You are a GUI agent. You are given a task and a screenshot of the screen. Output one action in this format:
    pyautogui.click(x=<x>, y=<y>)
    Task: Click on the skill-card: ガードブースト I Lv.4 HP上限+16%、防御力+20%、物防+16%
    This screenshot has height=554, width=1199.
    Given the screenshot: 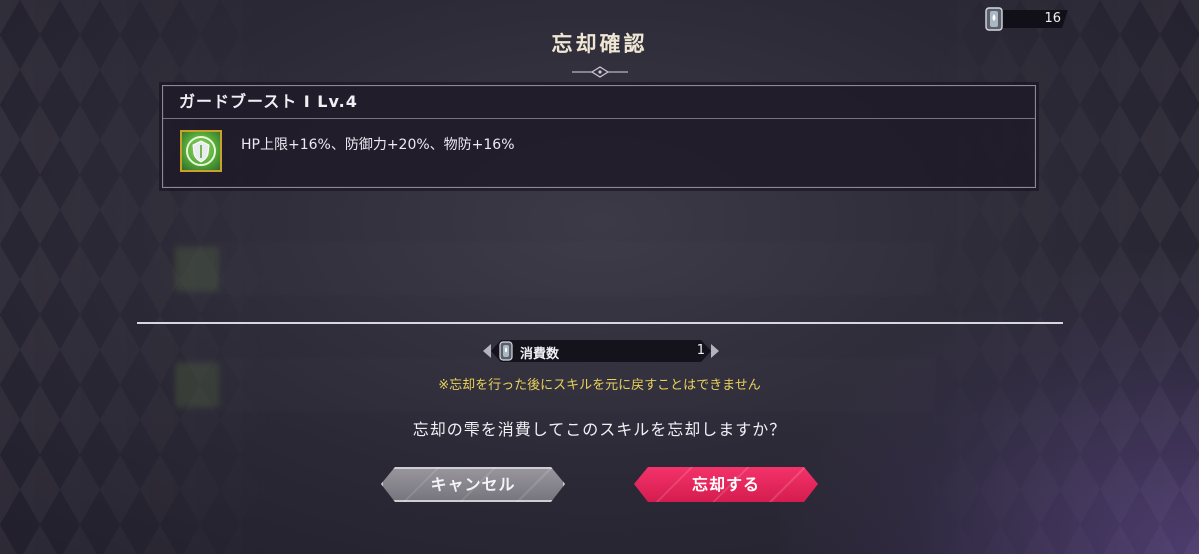 What is the action you would take?
    pyautogui.click(x=599, y=136)
    